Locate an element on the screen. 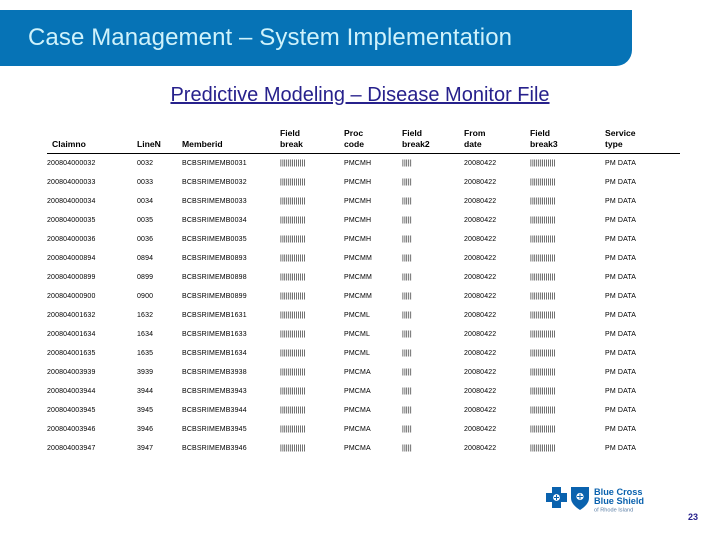  cell-memberid: BCBSRIMEMB0032 is located at coordinates (214, 182).